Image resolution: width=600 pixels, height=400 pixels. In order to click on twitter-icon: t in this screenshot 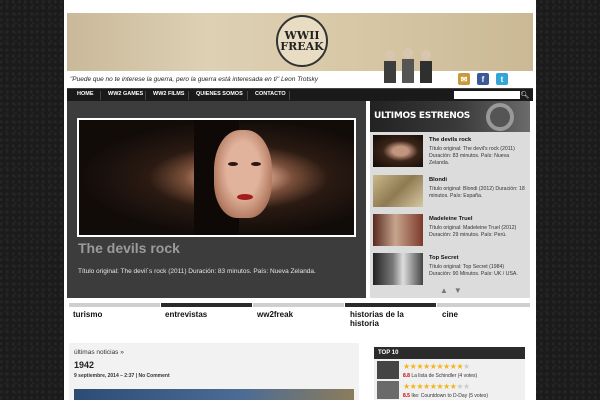, I will do `click(502, 79)`.